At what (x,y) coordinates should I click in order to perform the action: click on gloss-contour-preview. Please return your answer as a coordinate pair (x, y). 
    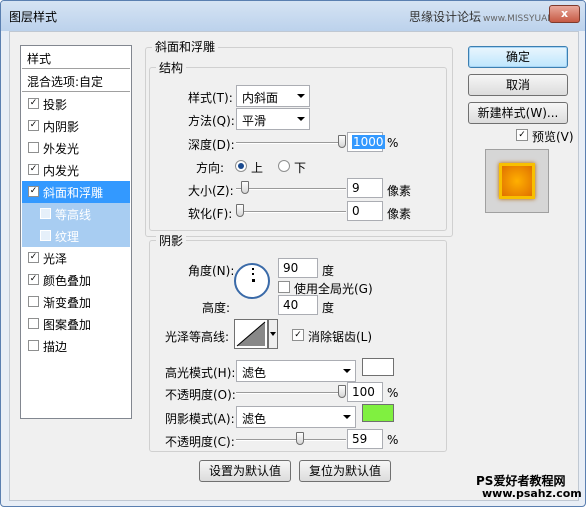
    Looking at the image, I should click on (251, 334).